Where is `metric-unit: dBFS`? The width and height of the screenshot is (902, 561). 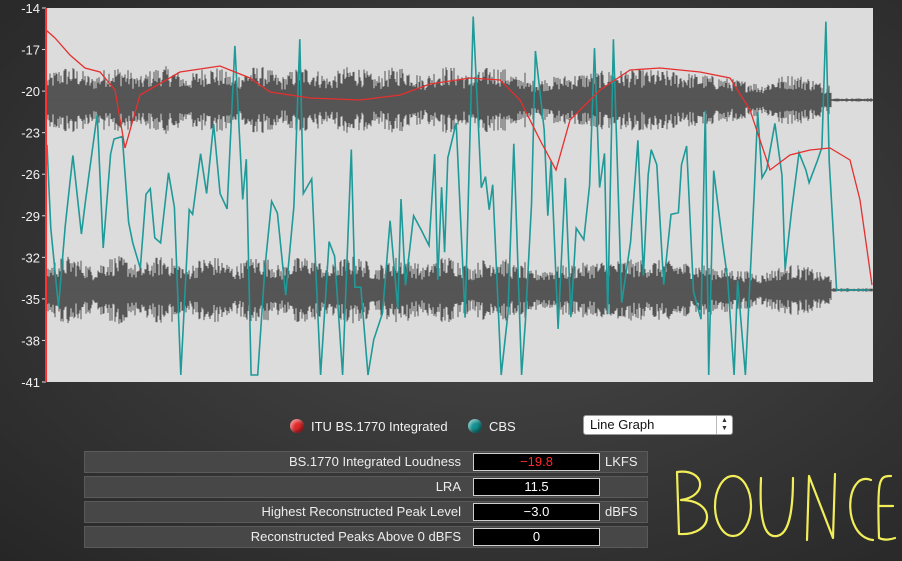 metric-unit: dBFS is located at coordinates (621, 511).